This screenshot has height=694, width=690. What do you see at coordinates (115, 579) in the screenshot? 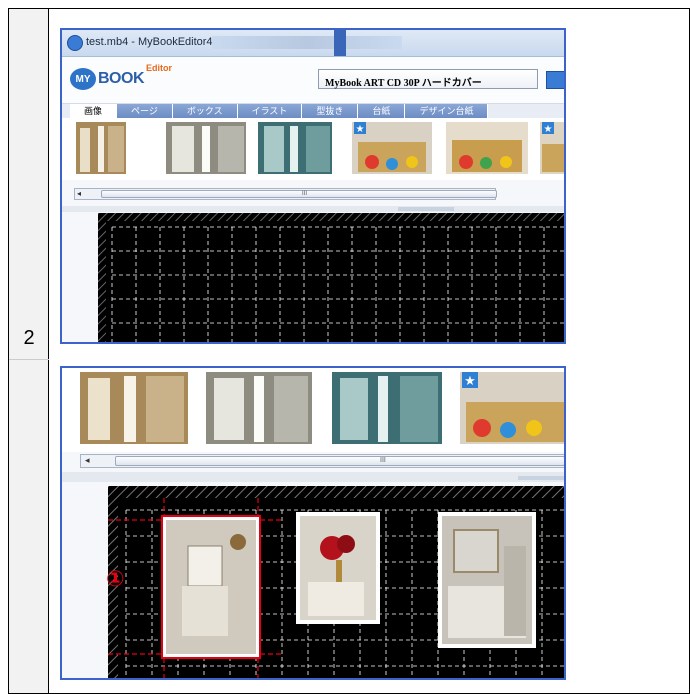
I see `annotation-marker: ①` at bounding box center [115, 579].